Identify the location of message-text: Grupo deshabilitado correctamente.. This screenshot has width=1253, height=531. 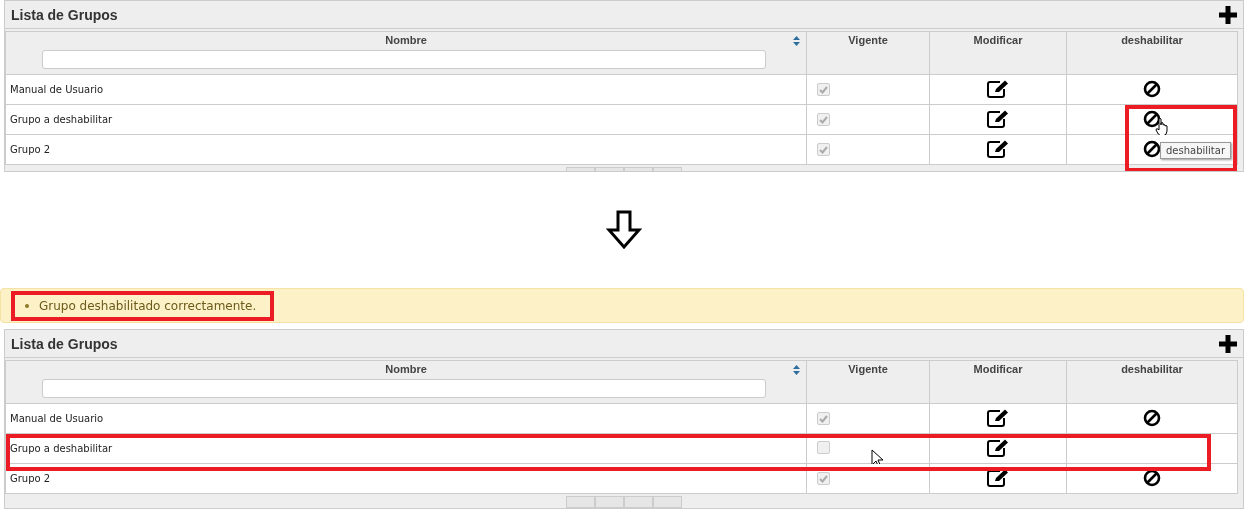
(148, 305).